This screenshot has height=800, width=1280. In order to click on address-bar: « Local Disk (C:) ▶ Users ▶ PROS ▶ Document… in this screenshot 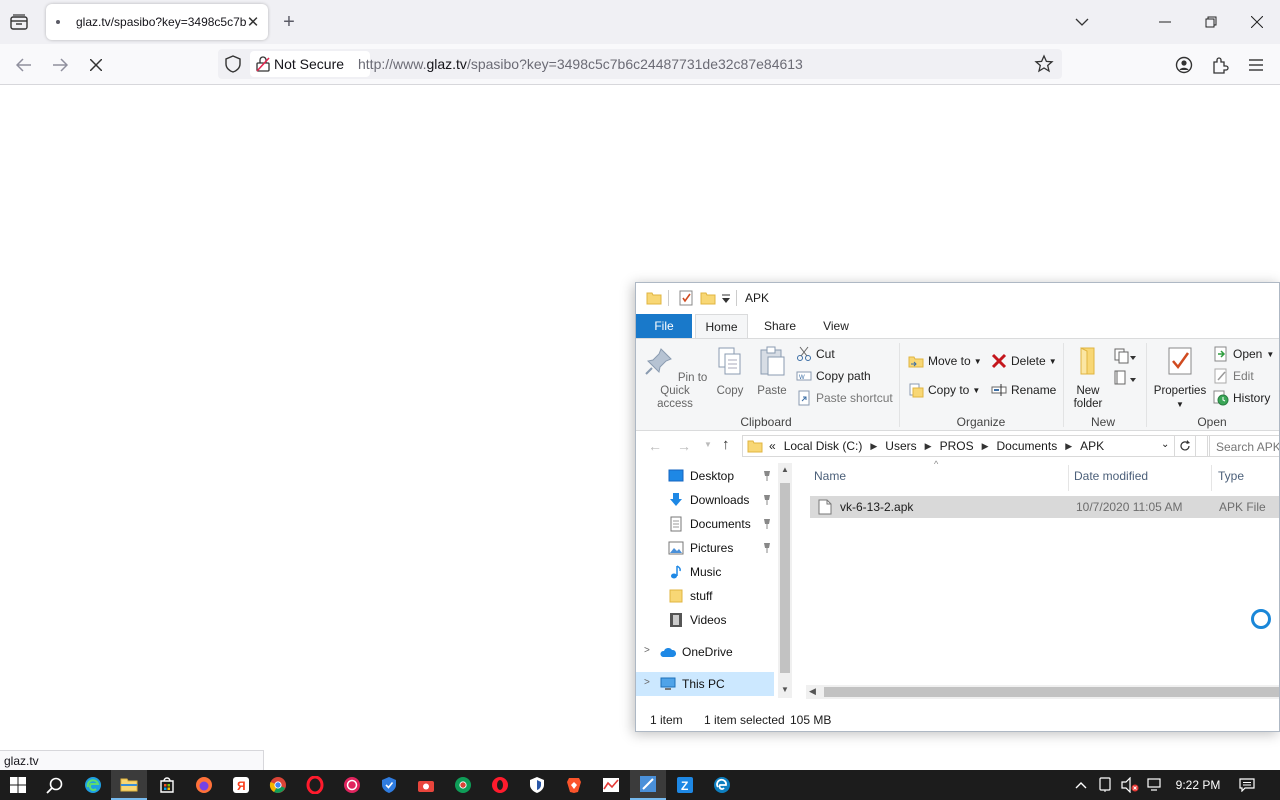, I will do `click(976, 446)`.